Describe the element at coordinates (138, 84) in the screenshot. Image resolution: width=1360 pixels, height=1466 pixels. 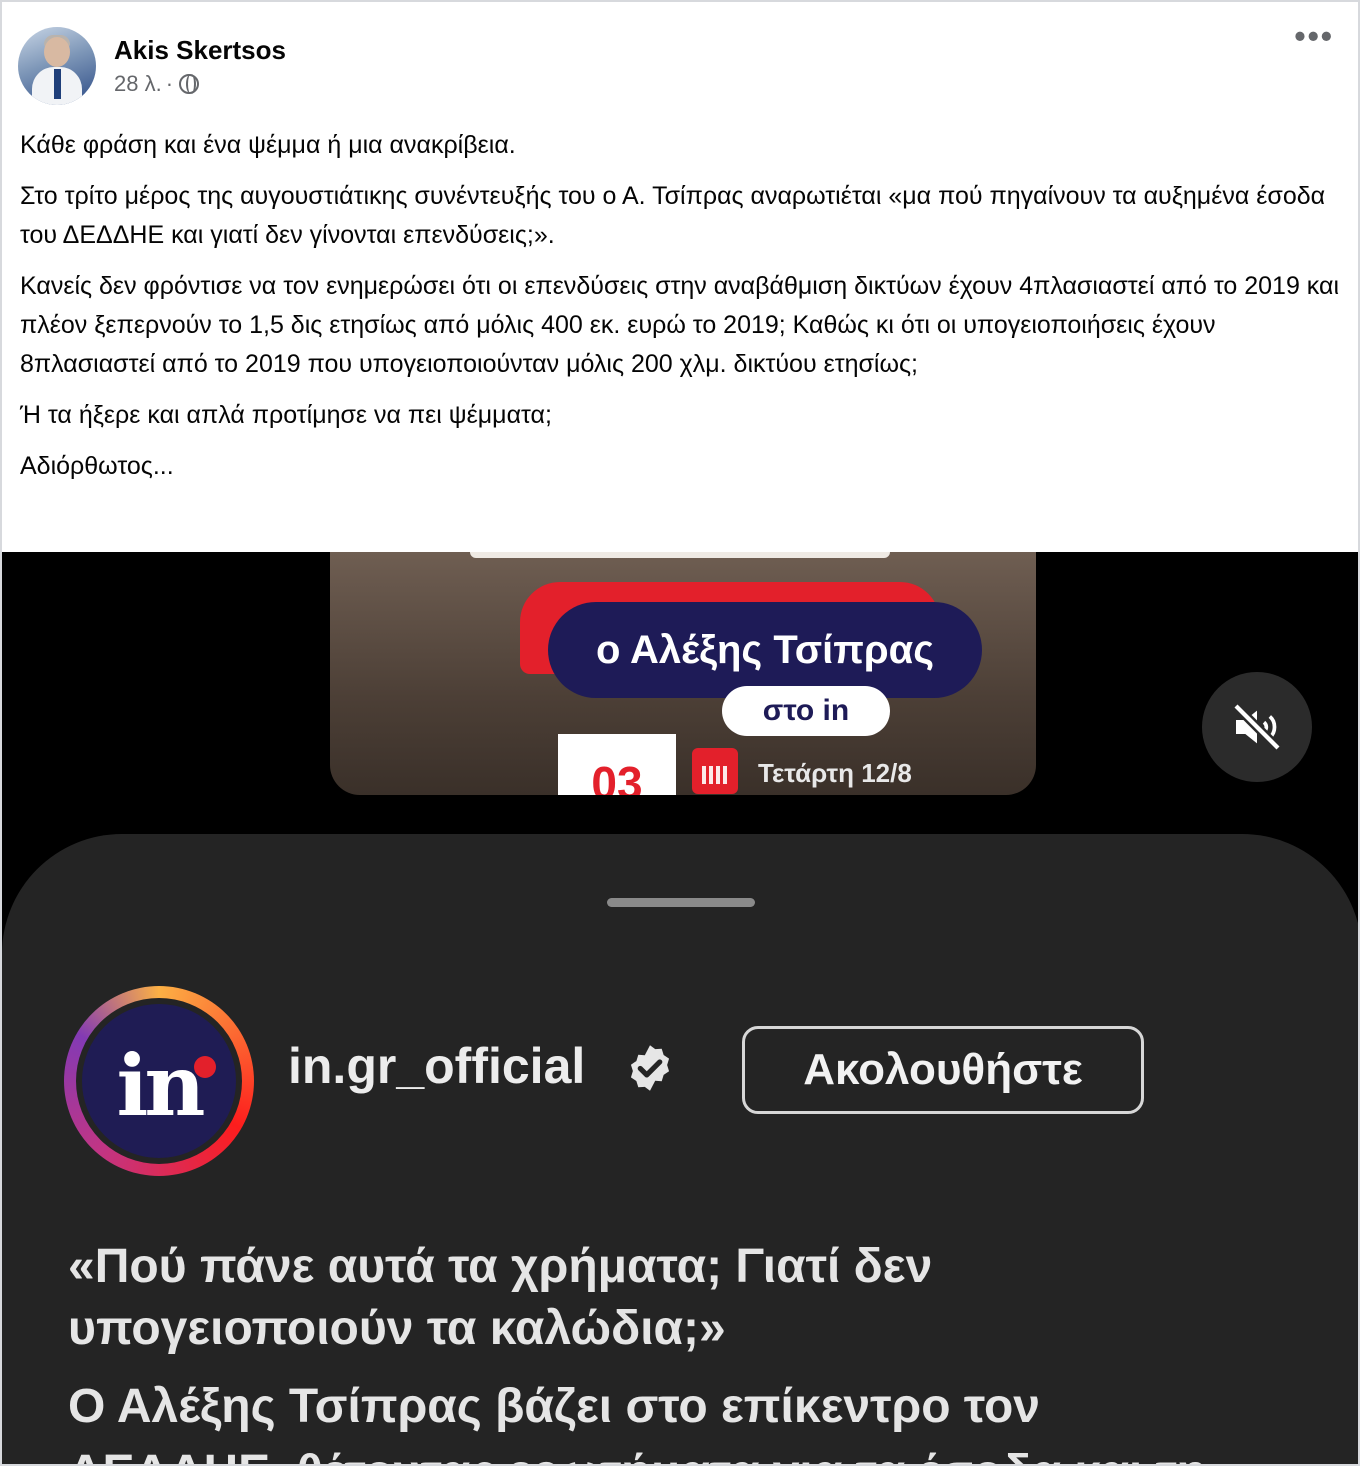
I see `post-time: 28 λ.` at that location.